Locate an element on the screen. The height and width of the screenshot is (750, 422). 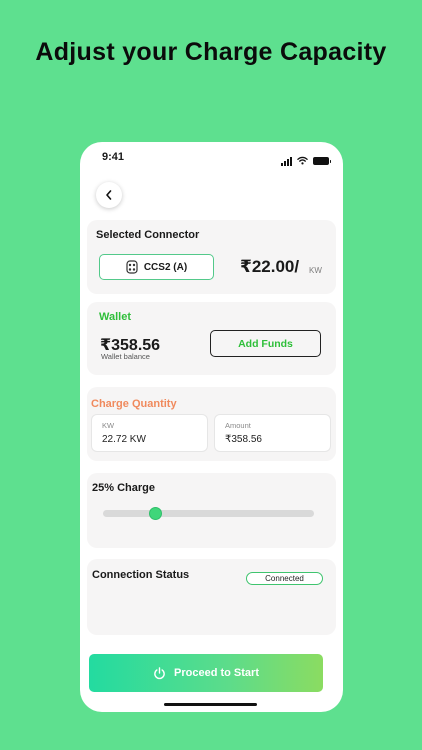
signal-icon is located at coordinates (286, 161).